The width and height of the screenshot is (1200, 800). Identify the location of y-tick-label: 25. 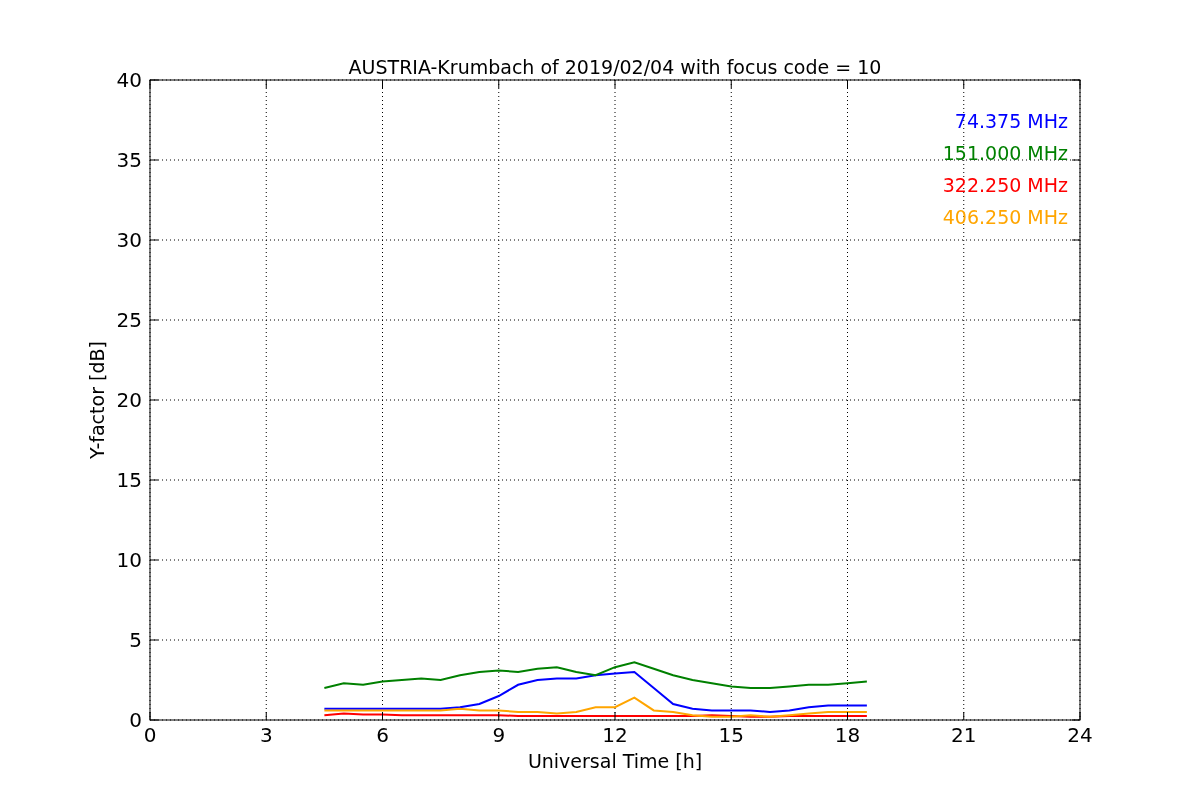
(129, 320).